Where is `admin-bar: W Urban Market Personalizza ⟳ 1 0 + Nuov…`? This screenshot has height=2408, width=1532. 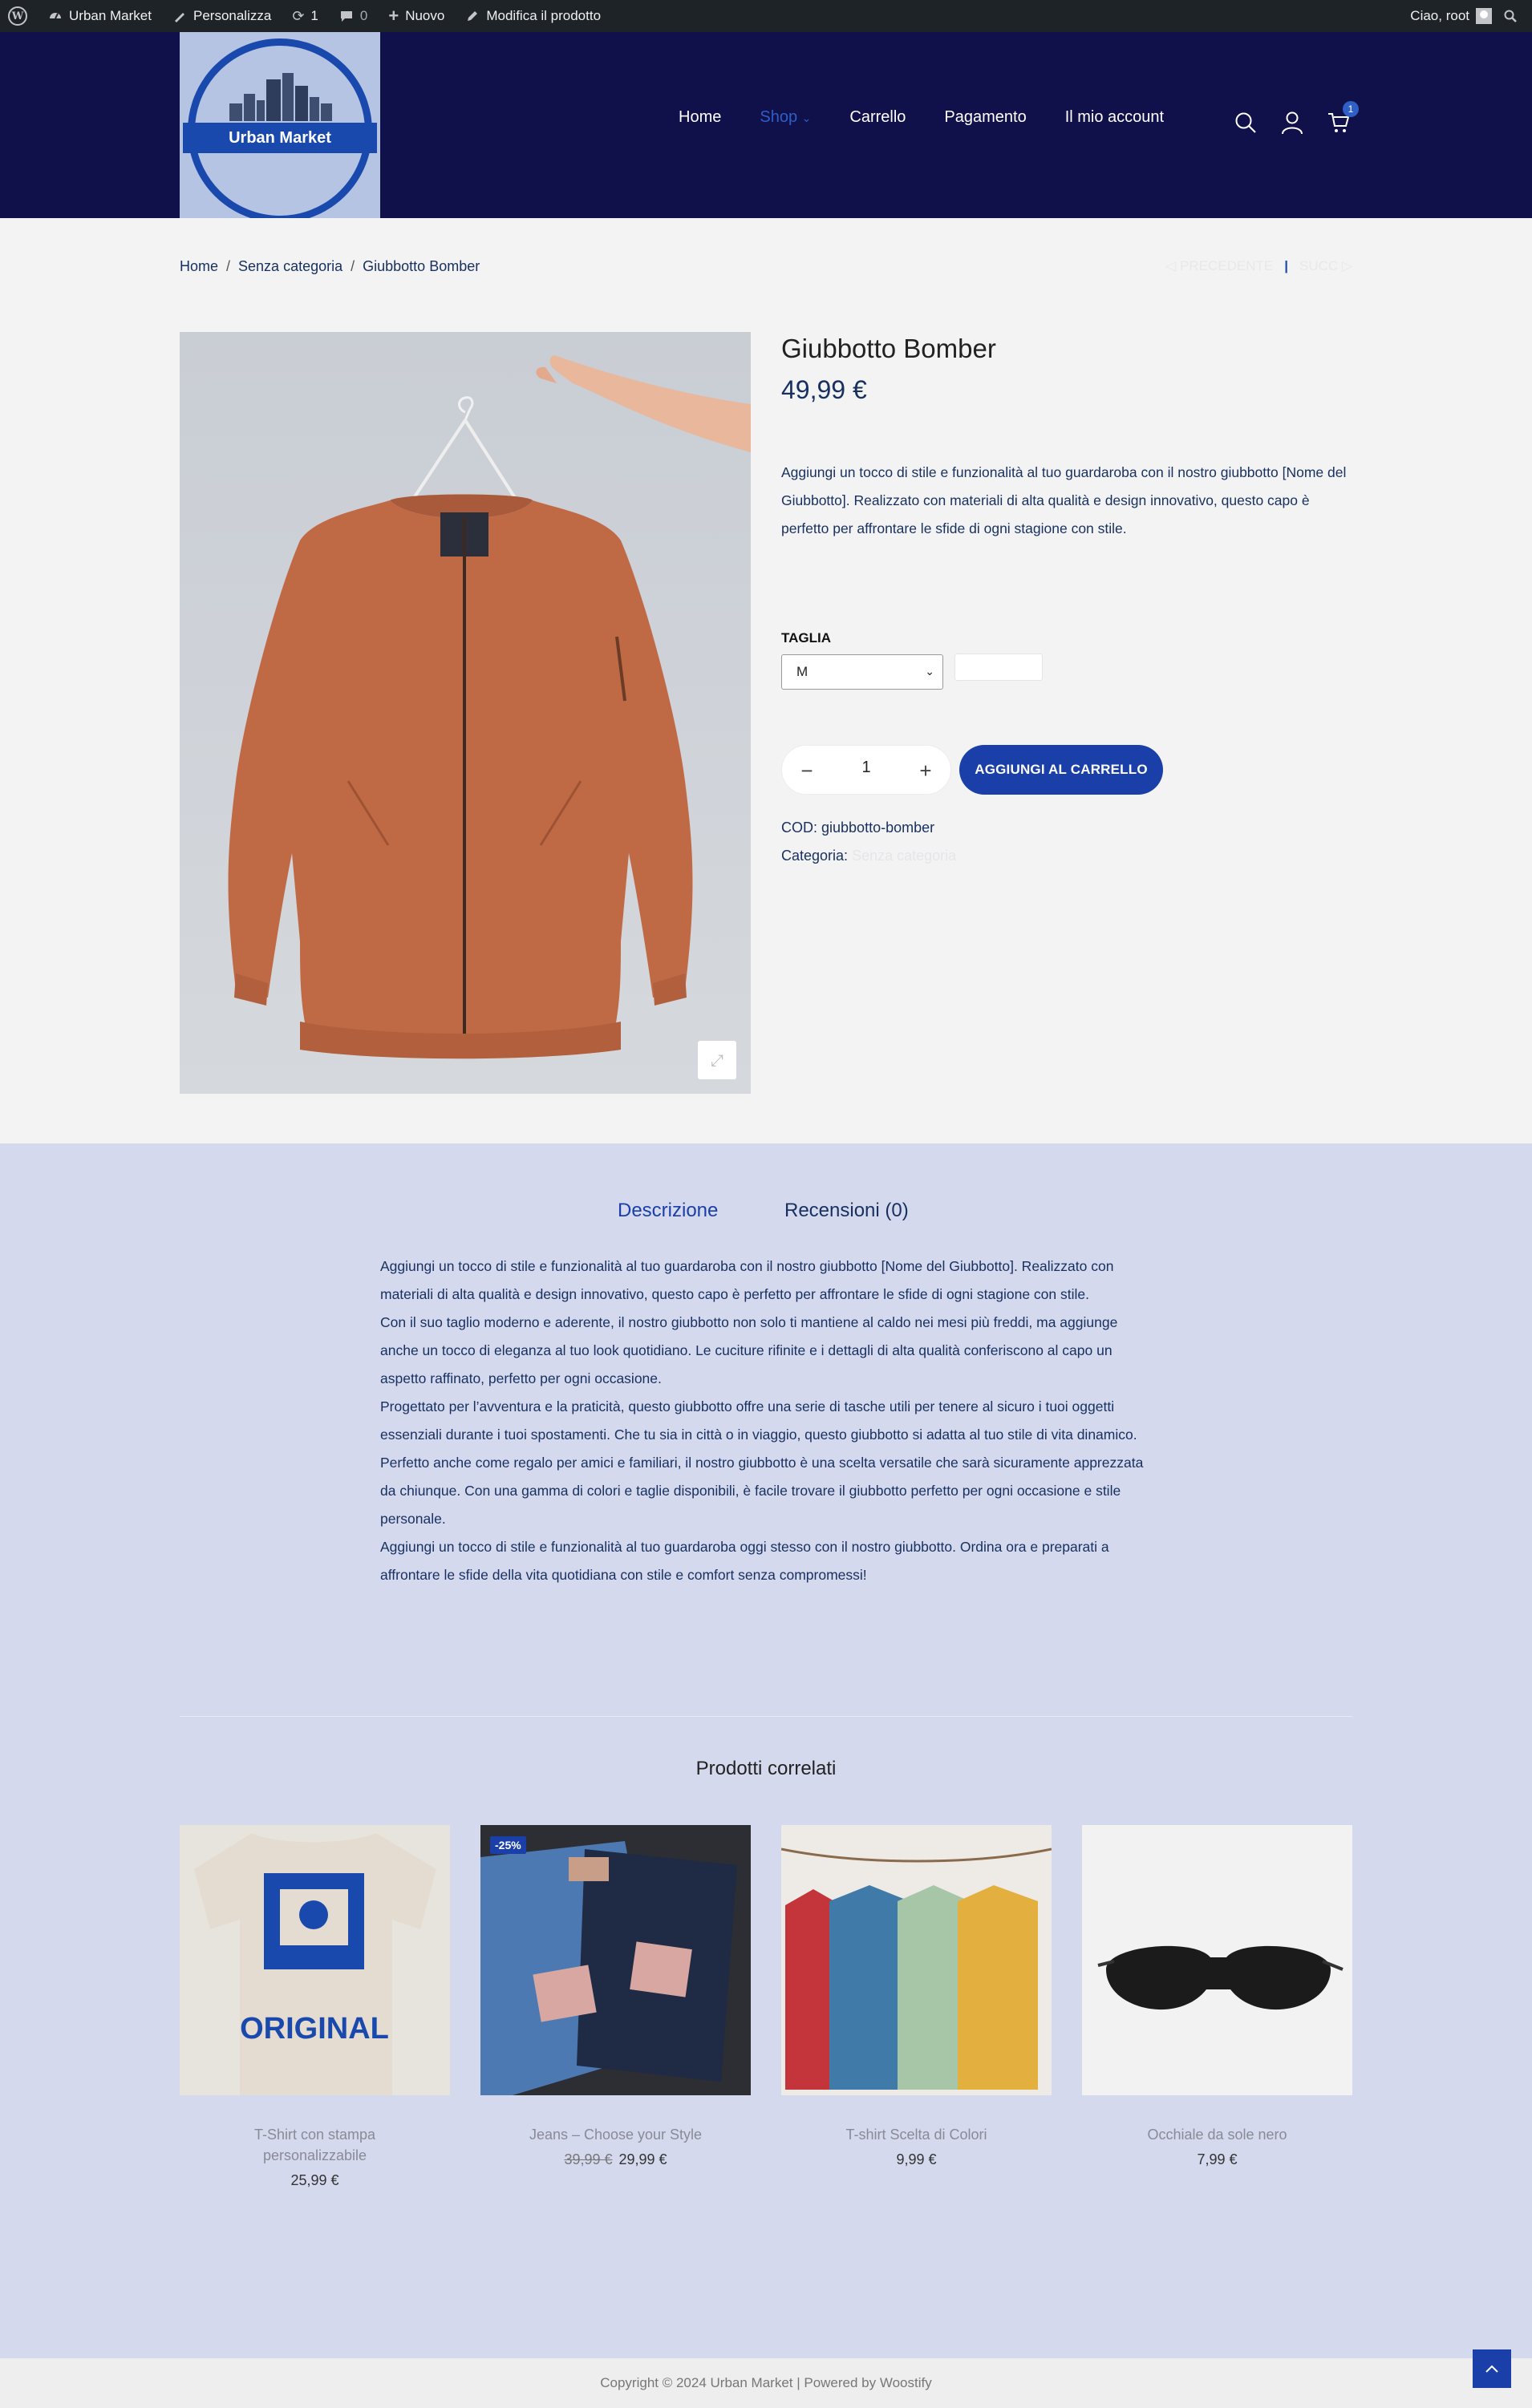 admin-bar: W Urban Market Personalizza ⟳ 1 0 + Nuov… is located at coordinates (766, 16).